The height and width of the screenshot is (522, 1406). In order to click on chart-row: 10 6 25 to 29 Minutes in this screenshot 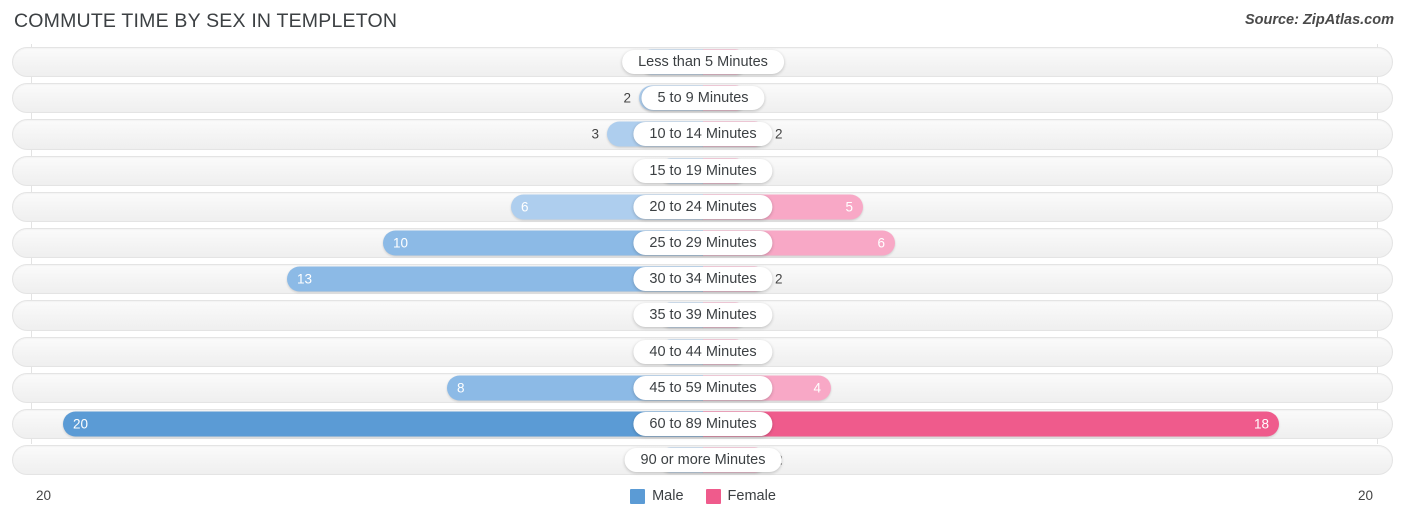, I will do `click(703, 243)`.